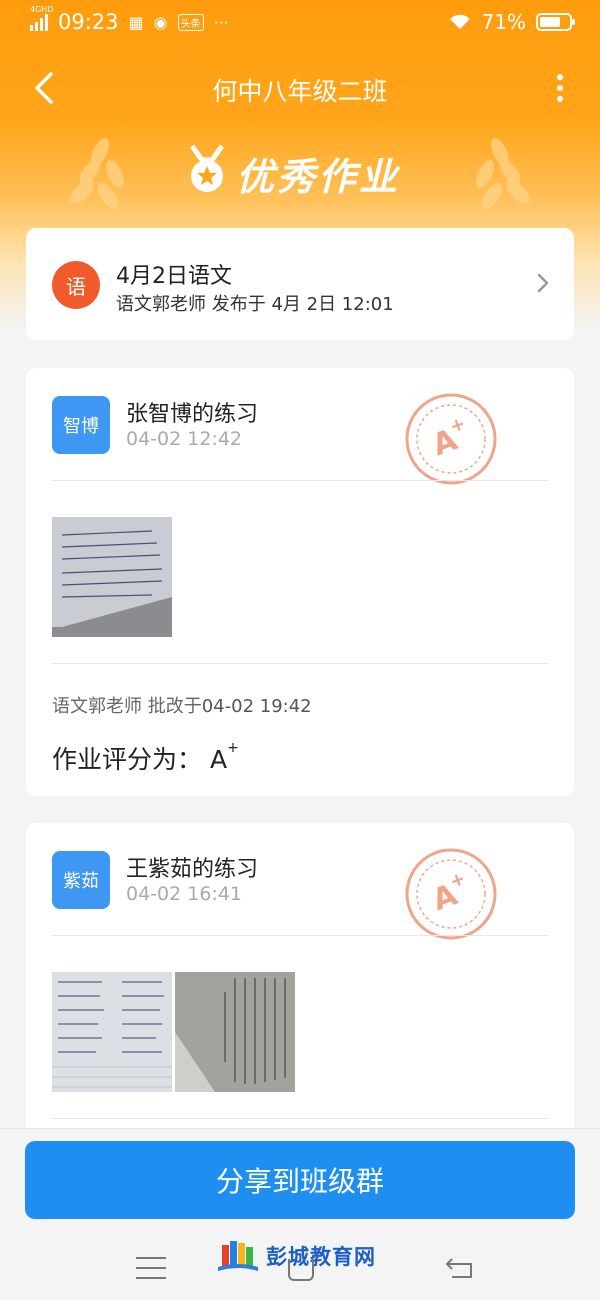  What do you see at coordinates (174, 276) in the screenshot?
I see `homework-title: 4月2日语文` at bounding box center [174, 276].